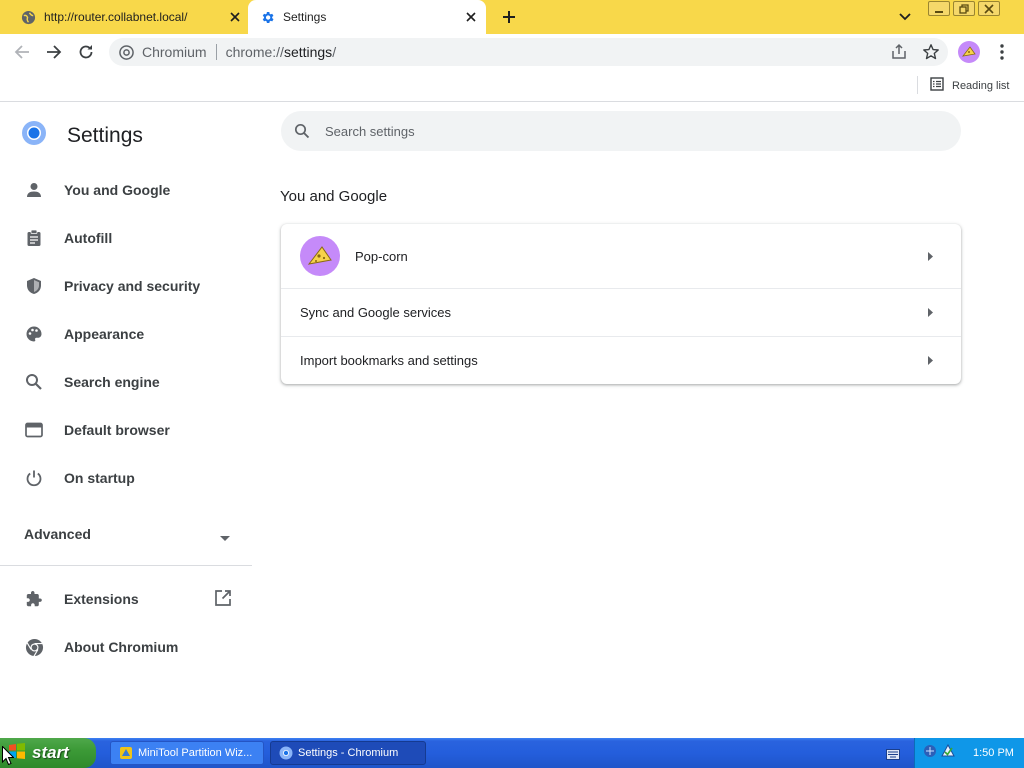 Image resolution: width=1024 pixels, height=768 pixels. Describe the element at coordinates (126, 753) in the screenshot. I see `minitool-icon` at that location.